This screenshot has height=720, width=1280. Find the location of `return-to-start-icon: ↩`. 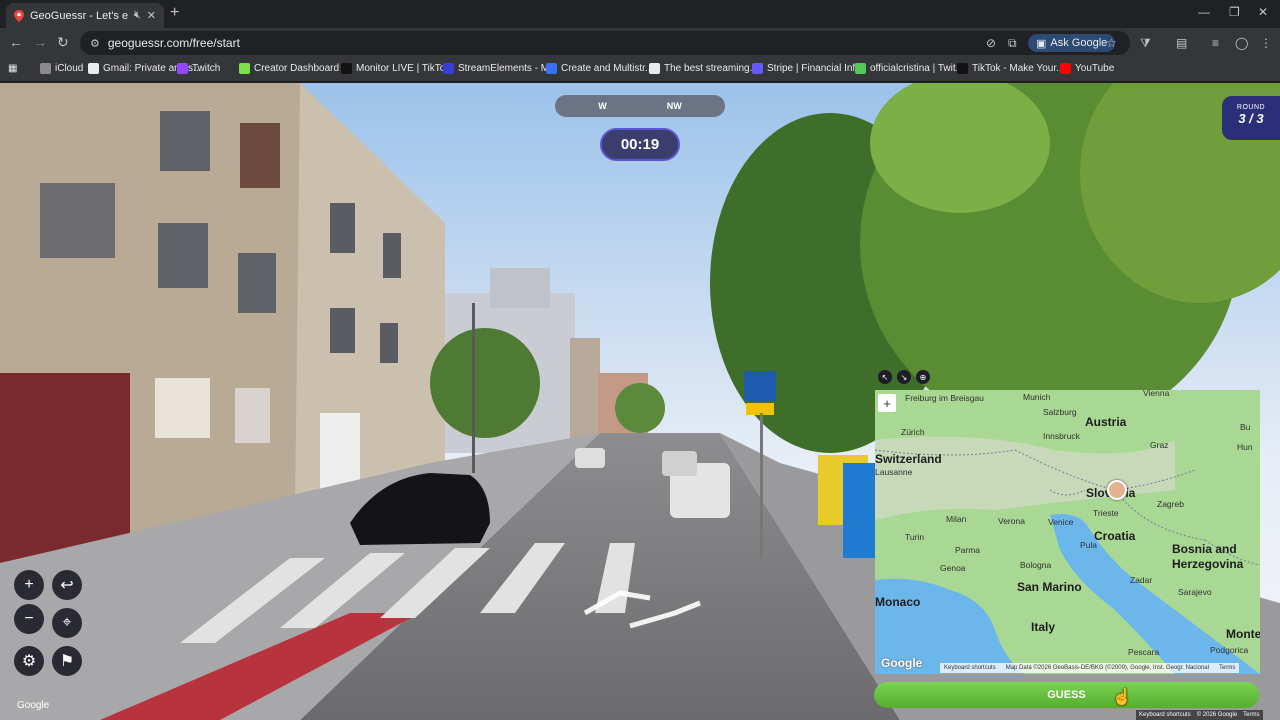

return-to-start-icon: ↩ is located at coordinates (67, 585).